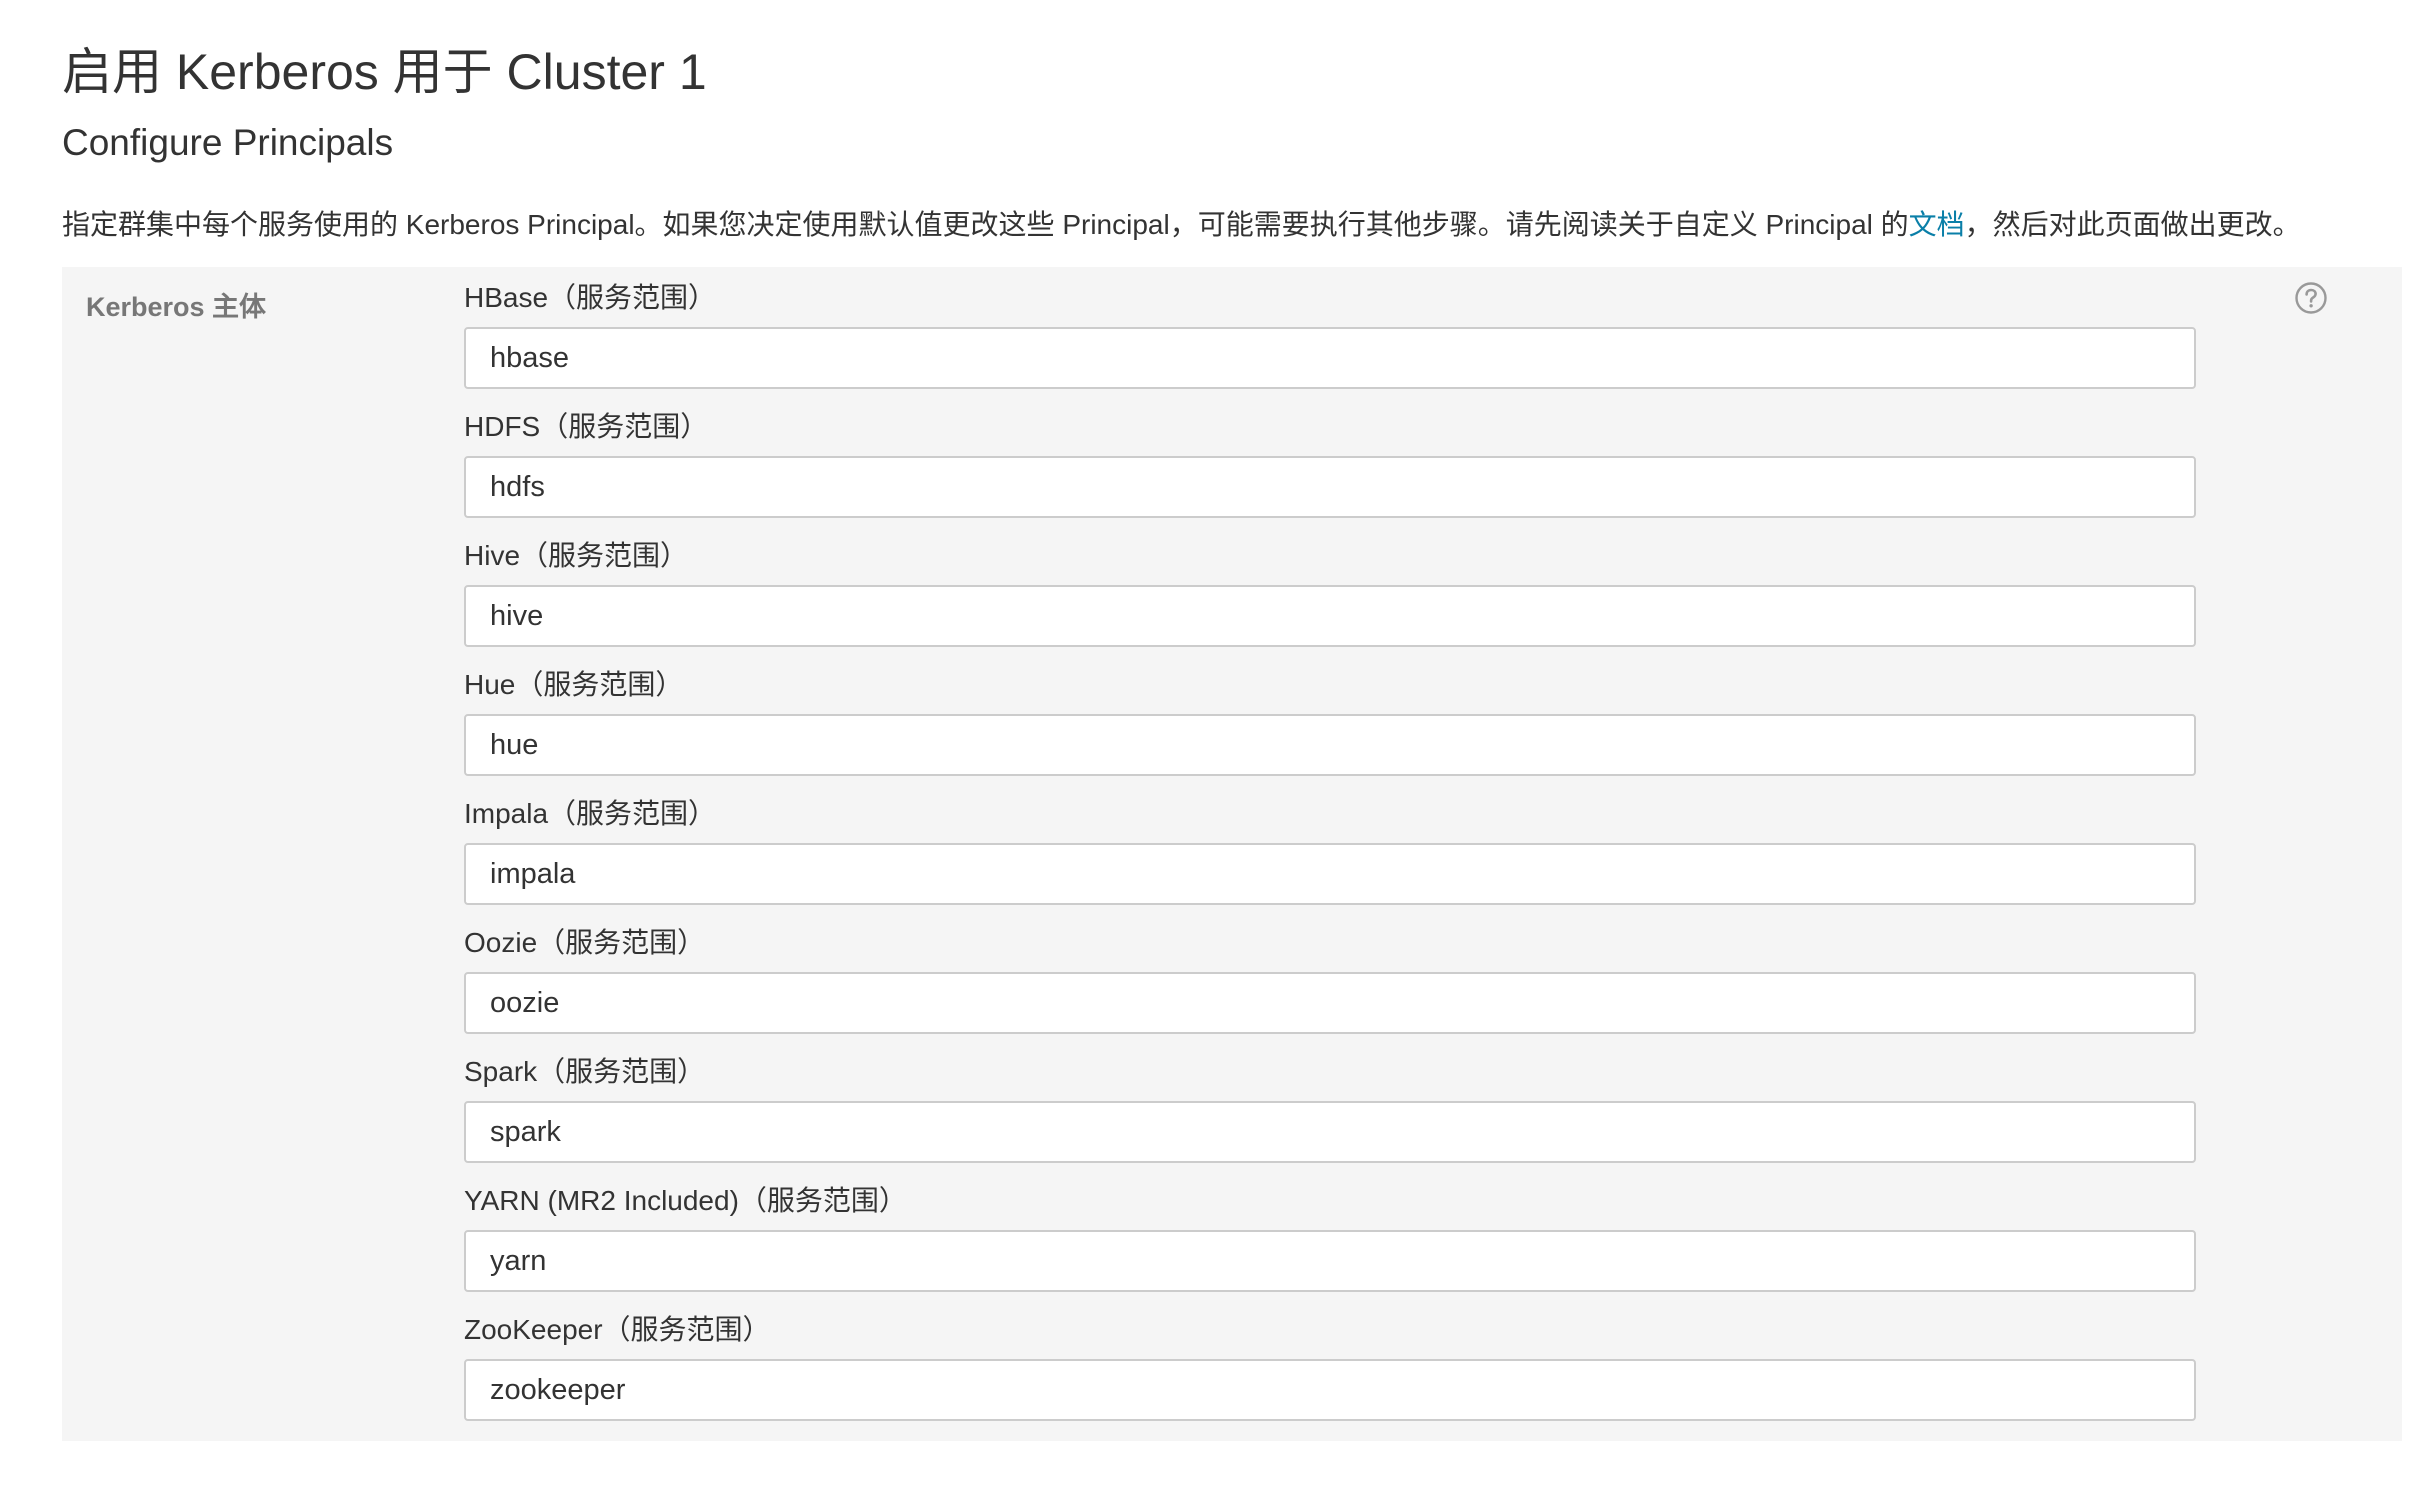 This screenshot has height=1508, width=2436. I want to click on field-label-hbase: HBase（服务范围）, so click(590, 297).